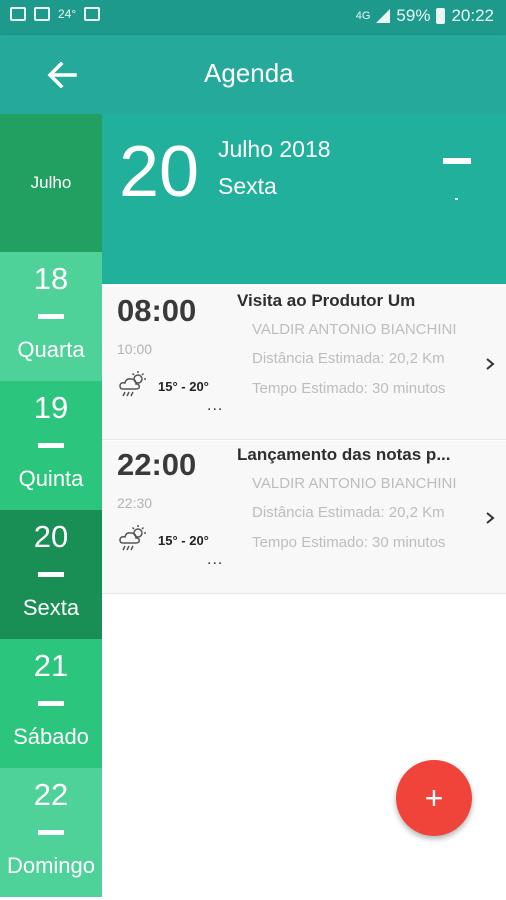 The height and width of the screenshot is (900, 506). I want to click on month-label: Julho, so click(51, 183).